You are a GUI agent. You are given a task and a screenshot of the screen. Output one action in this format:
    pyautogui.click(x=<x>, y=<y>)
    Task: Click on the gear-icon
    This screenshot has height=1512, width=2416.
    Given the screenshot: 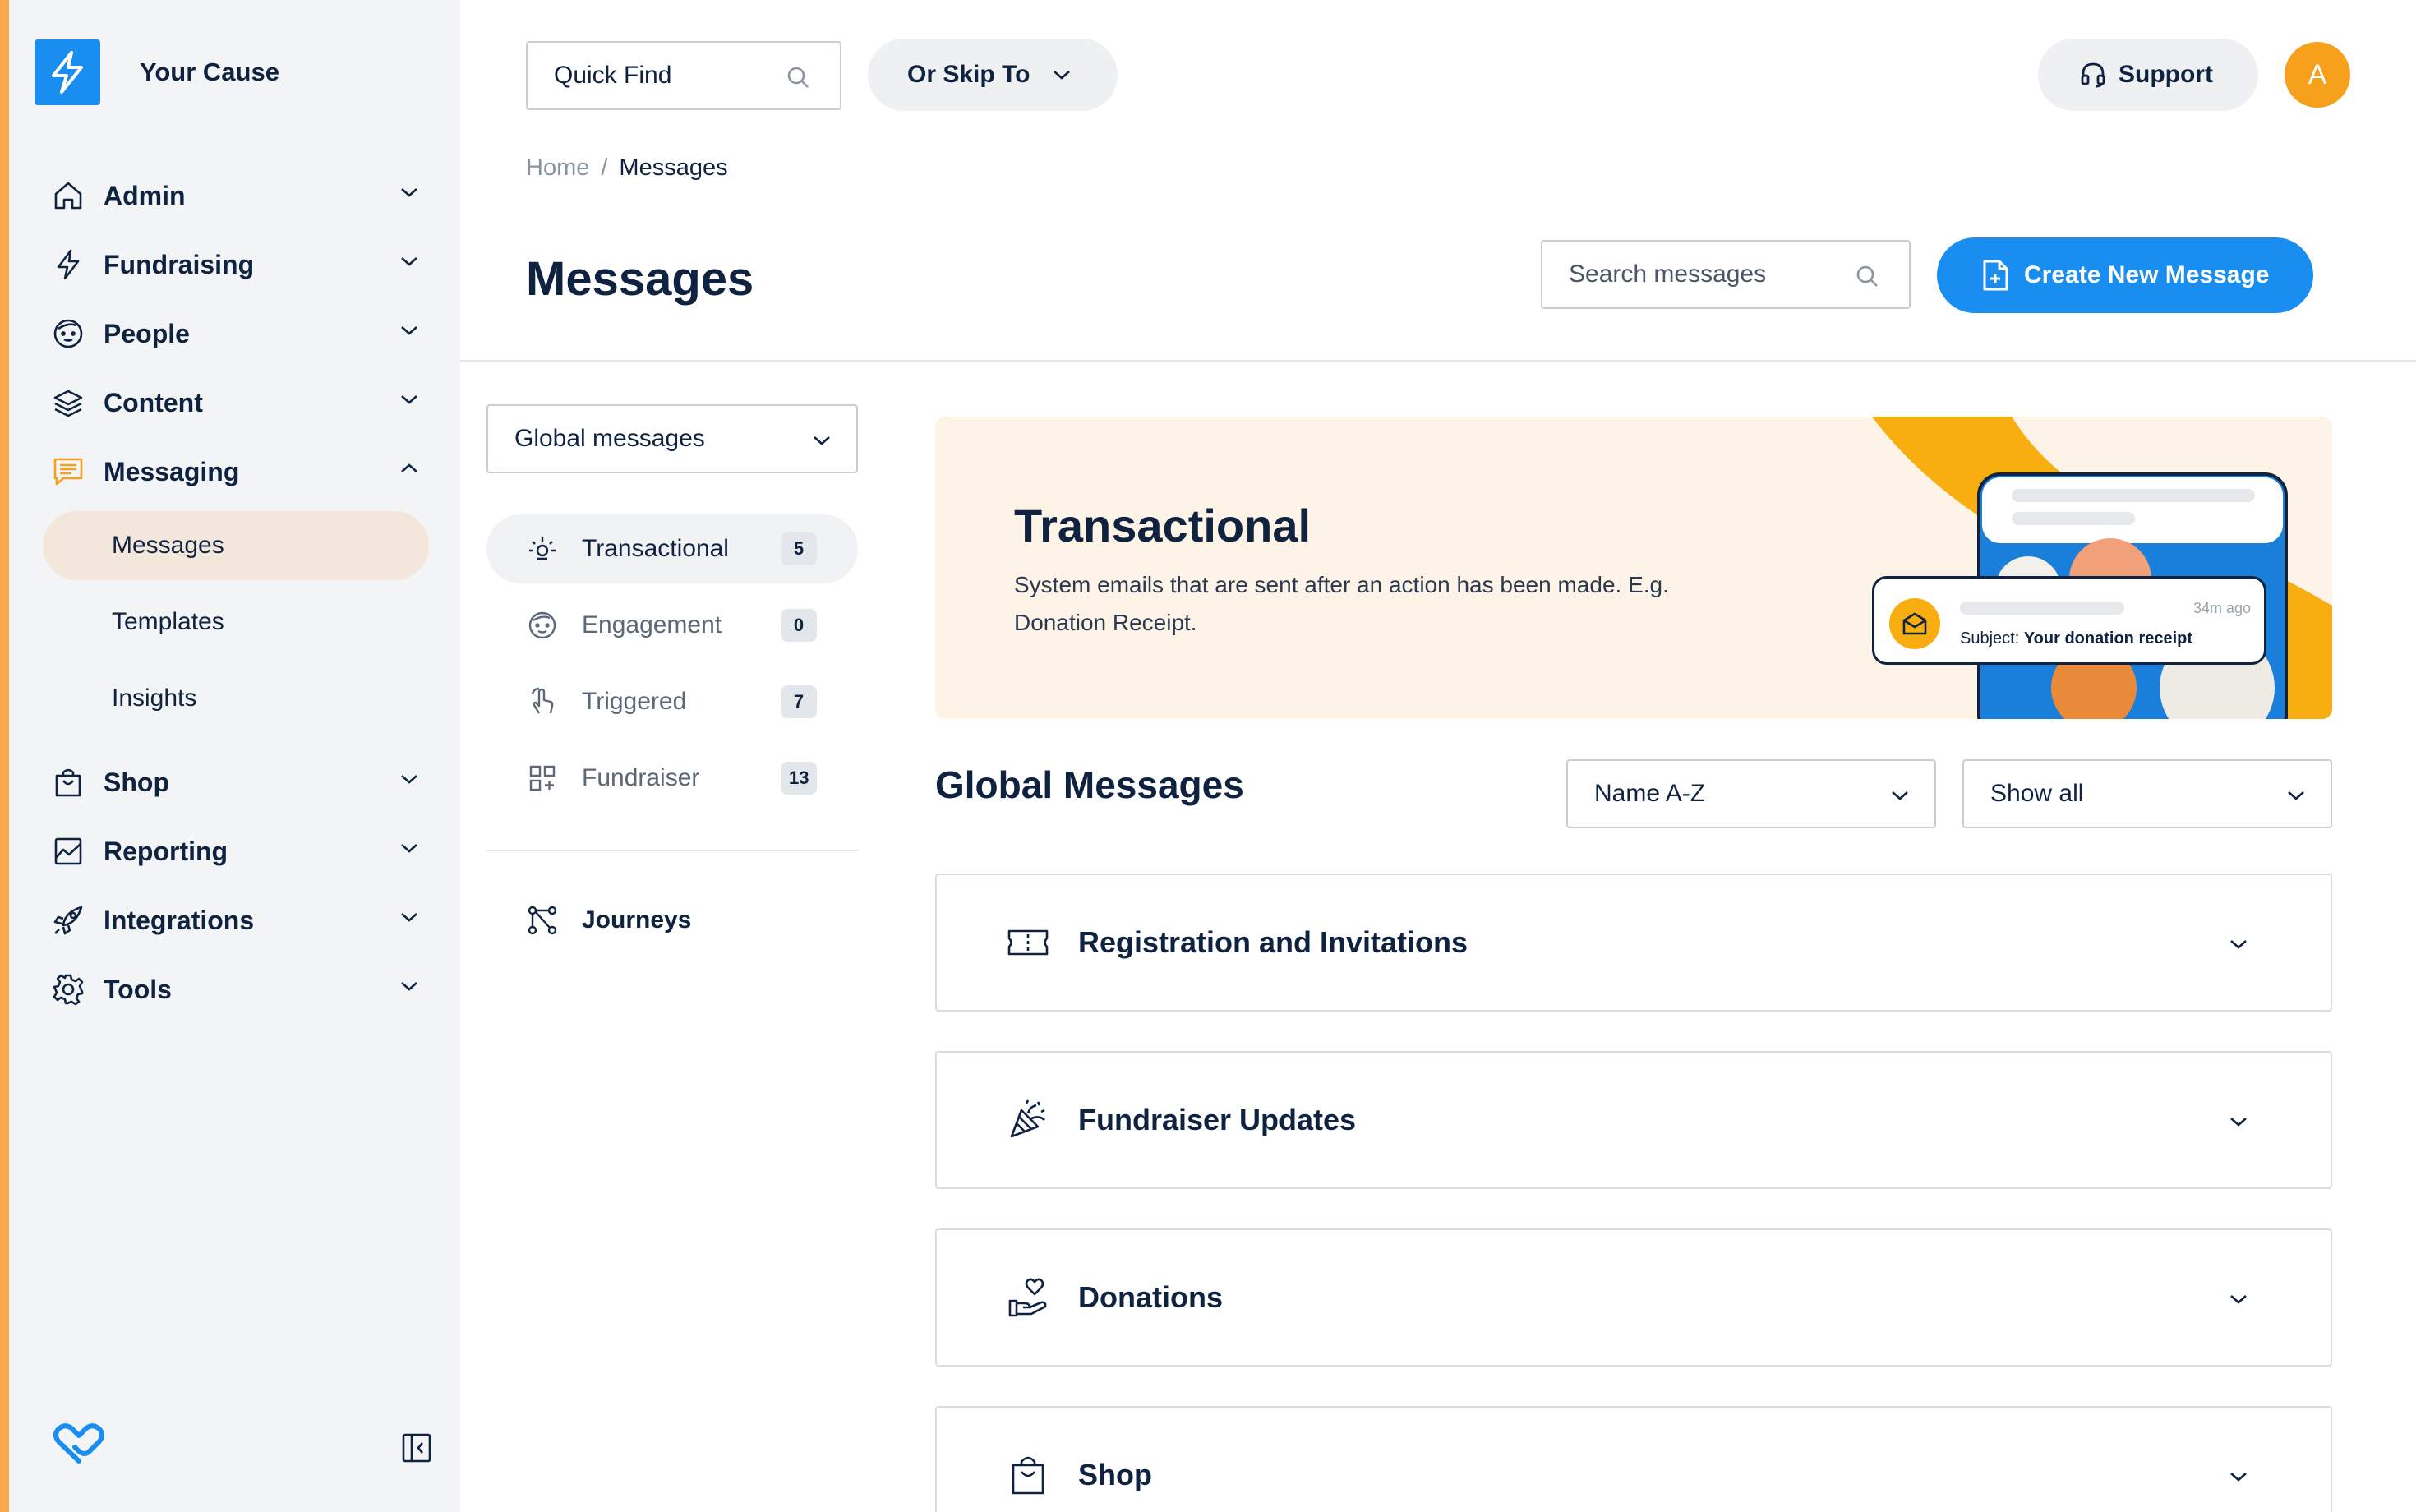 What is the action you would take?
    pyautogui.click(x=68, y=990)
    